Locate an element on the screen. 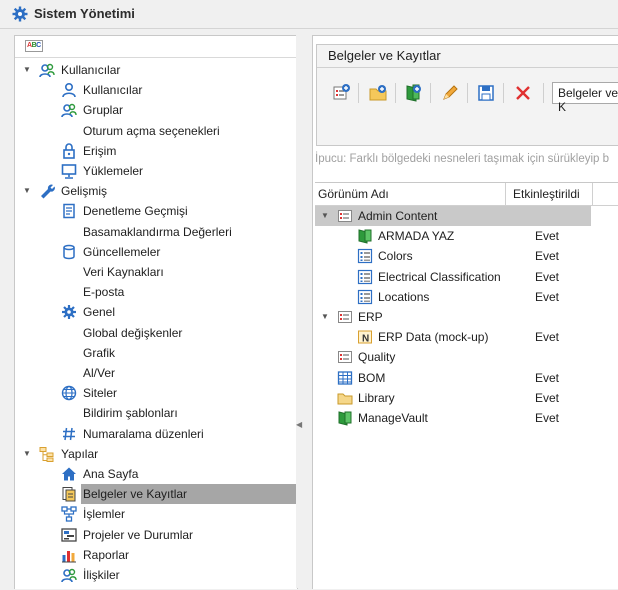  folder-icon is located at coordinates (345, 398).